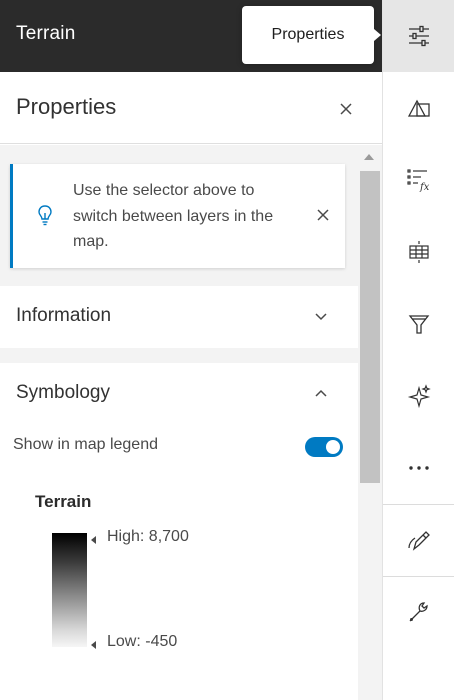 Image resolution: width=454 pixels, height=700 pixels. I want to click on legend-high-label: High: 8,700, so click(148, 536).